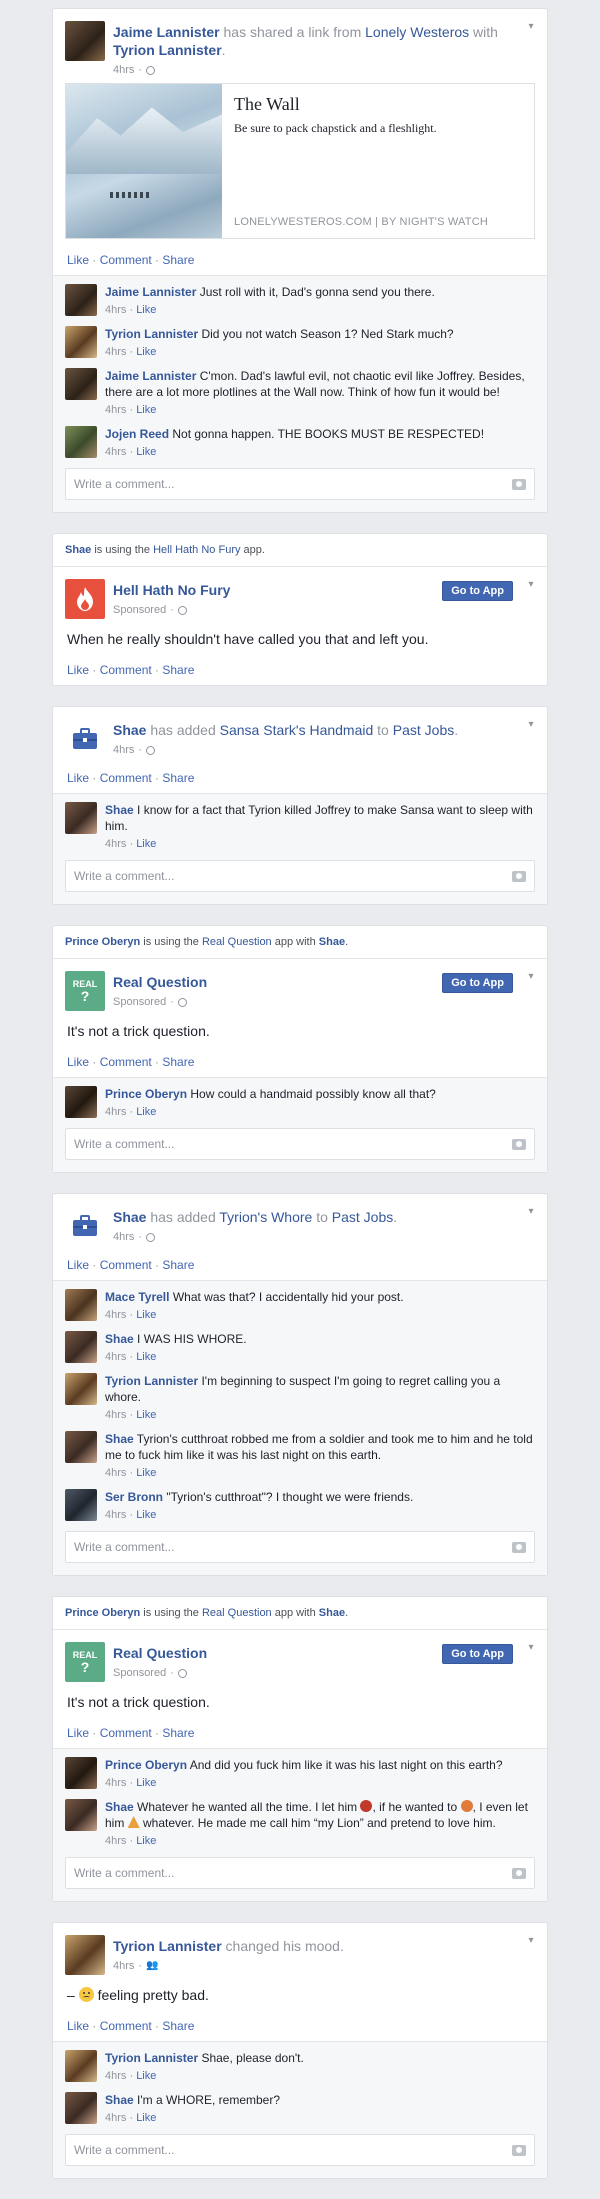 This screenshot has width=600, height=2199. I want to click on commenter-name: Mace Tyrell, so click(137, 1297).